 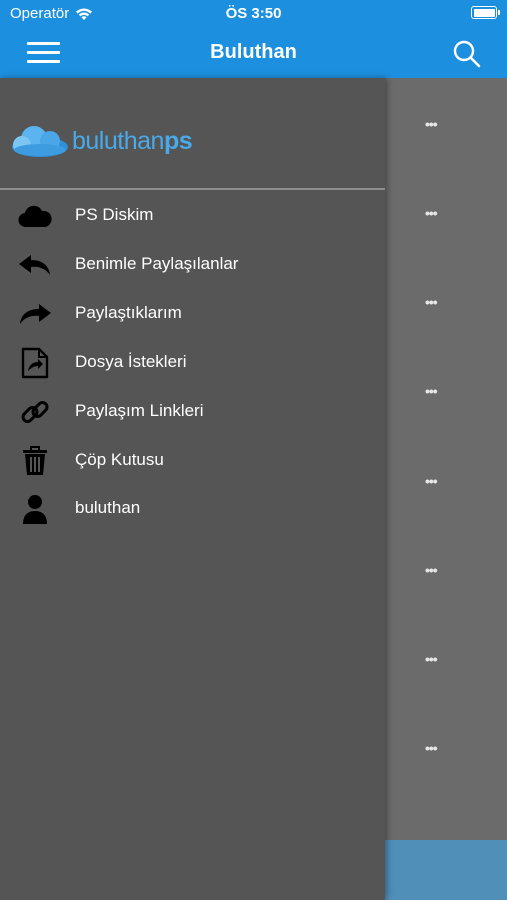 What do you see at coordinates (128, 312) in the screenshot?
I see `menu-item-label: Paylaştıklarım` at bounding box center [128, 312].